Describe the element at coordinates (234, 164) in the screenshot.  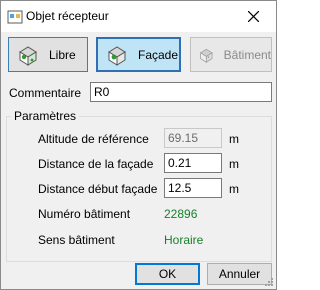
I see `distance-facade-unit: m` at that location.